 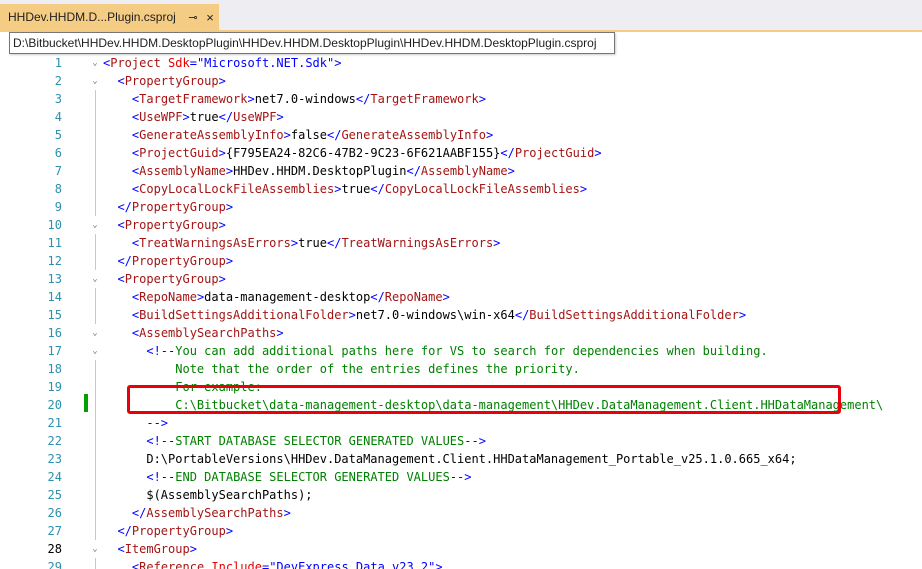 I want to click on code-token: CopyLocalLockFileAssemblies, so click(x=482, y=189).